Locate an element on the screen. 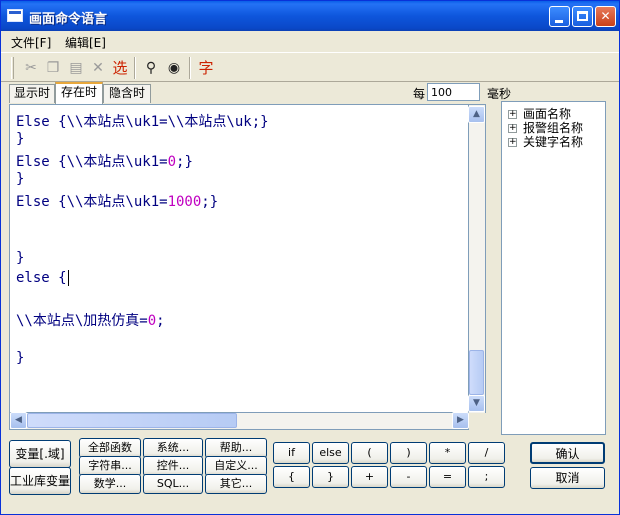 This screenshot has width=620, height=515. name-tree-panel: + 画面名称 + 报警组名称 + 关键字名称 is located at coordinates (553, 268).